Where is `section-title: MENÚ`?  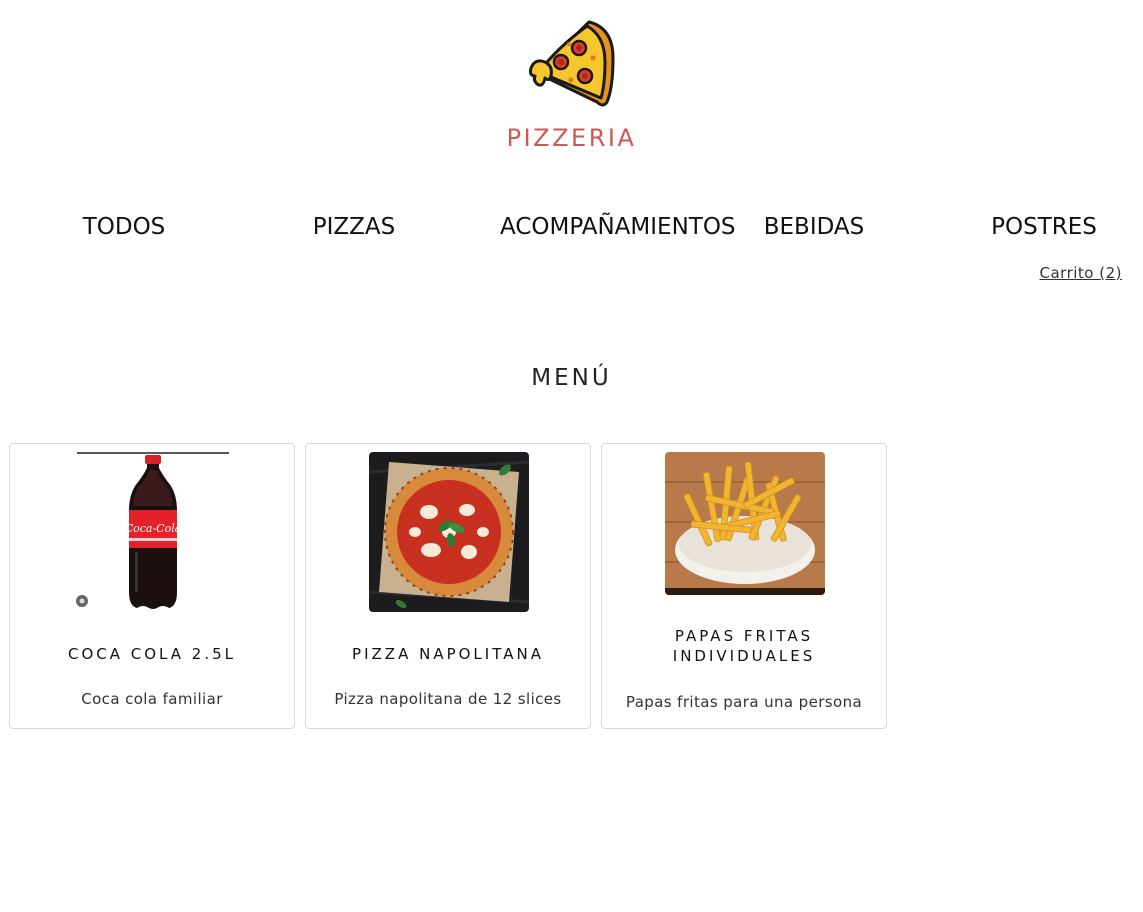
section-title: MENÚ is located at coordinates (571, 378).